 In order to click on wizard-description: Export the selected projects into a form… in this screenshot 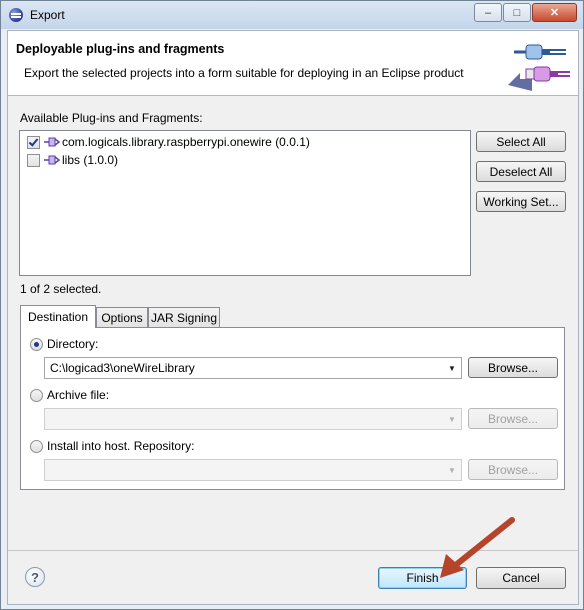, I will do `click(244, 73)`.